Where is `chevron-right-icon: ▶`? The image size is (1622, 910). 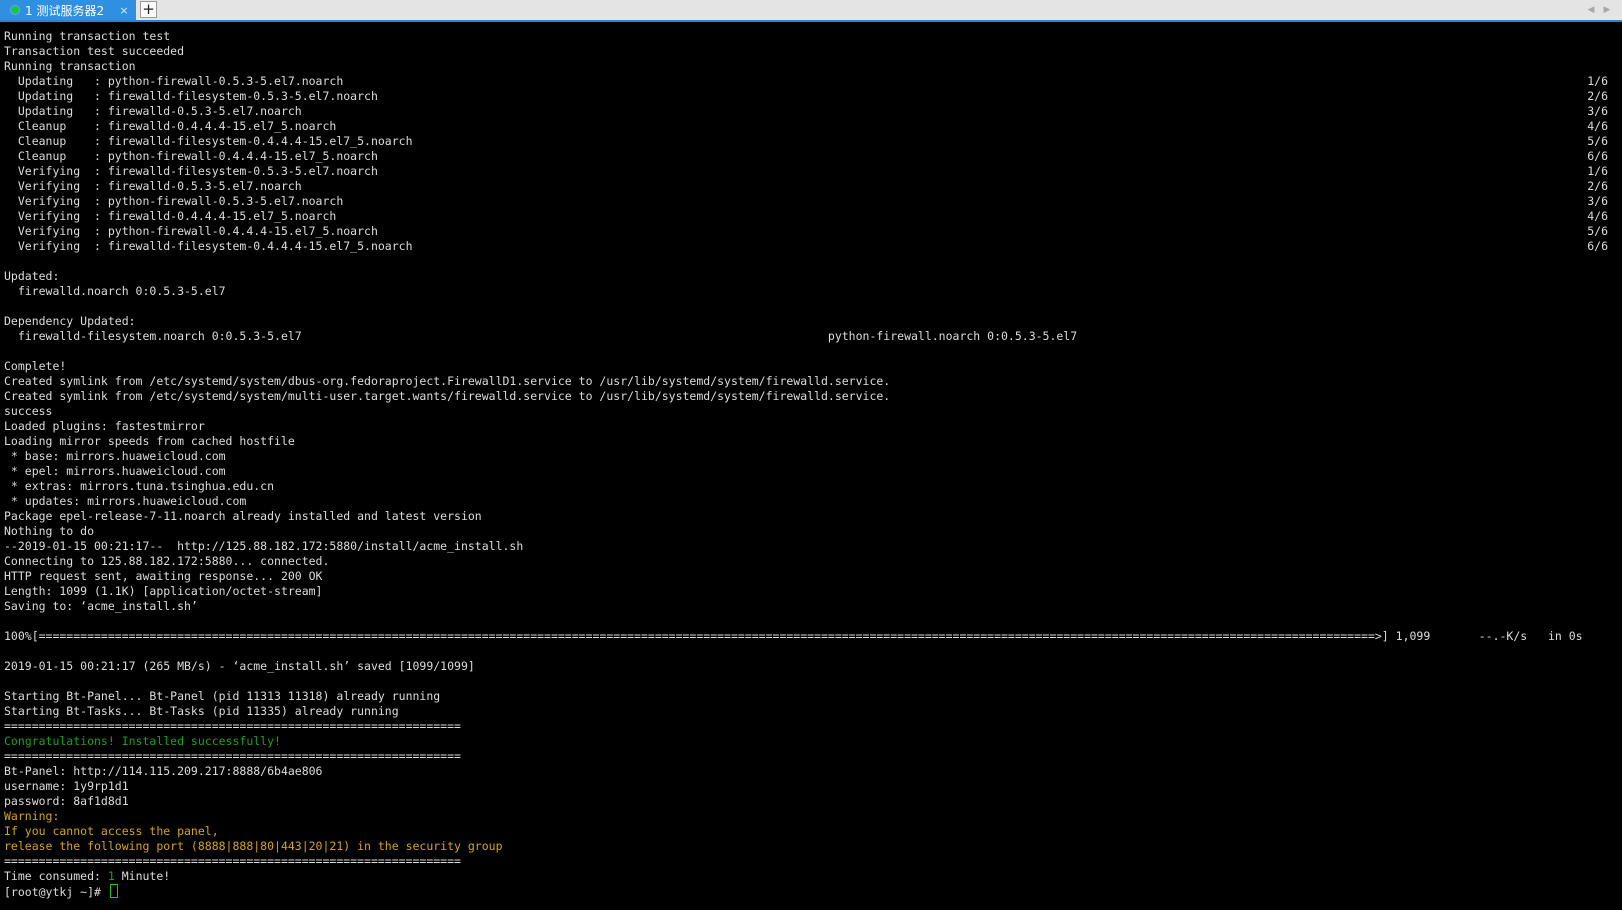 chevron-right-icon: ▶ is located at coordinates (1607, 10).